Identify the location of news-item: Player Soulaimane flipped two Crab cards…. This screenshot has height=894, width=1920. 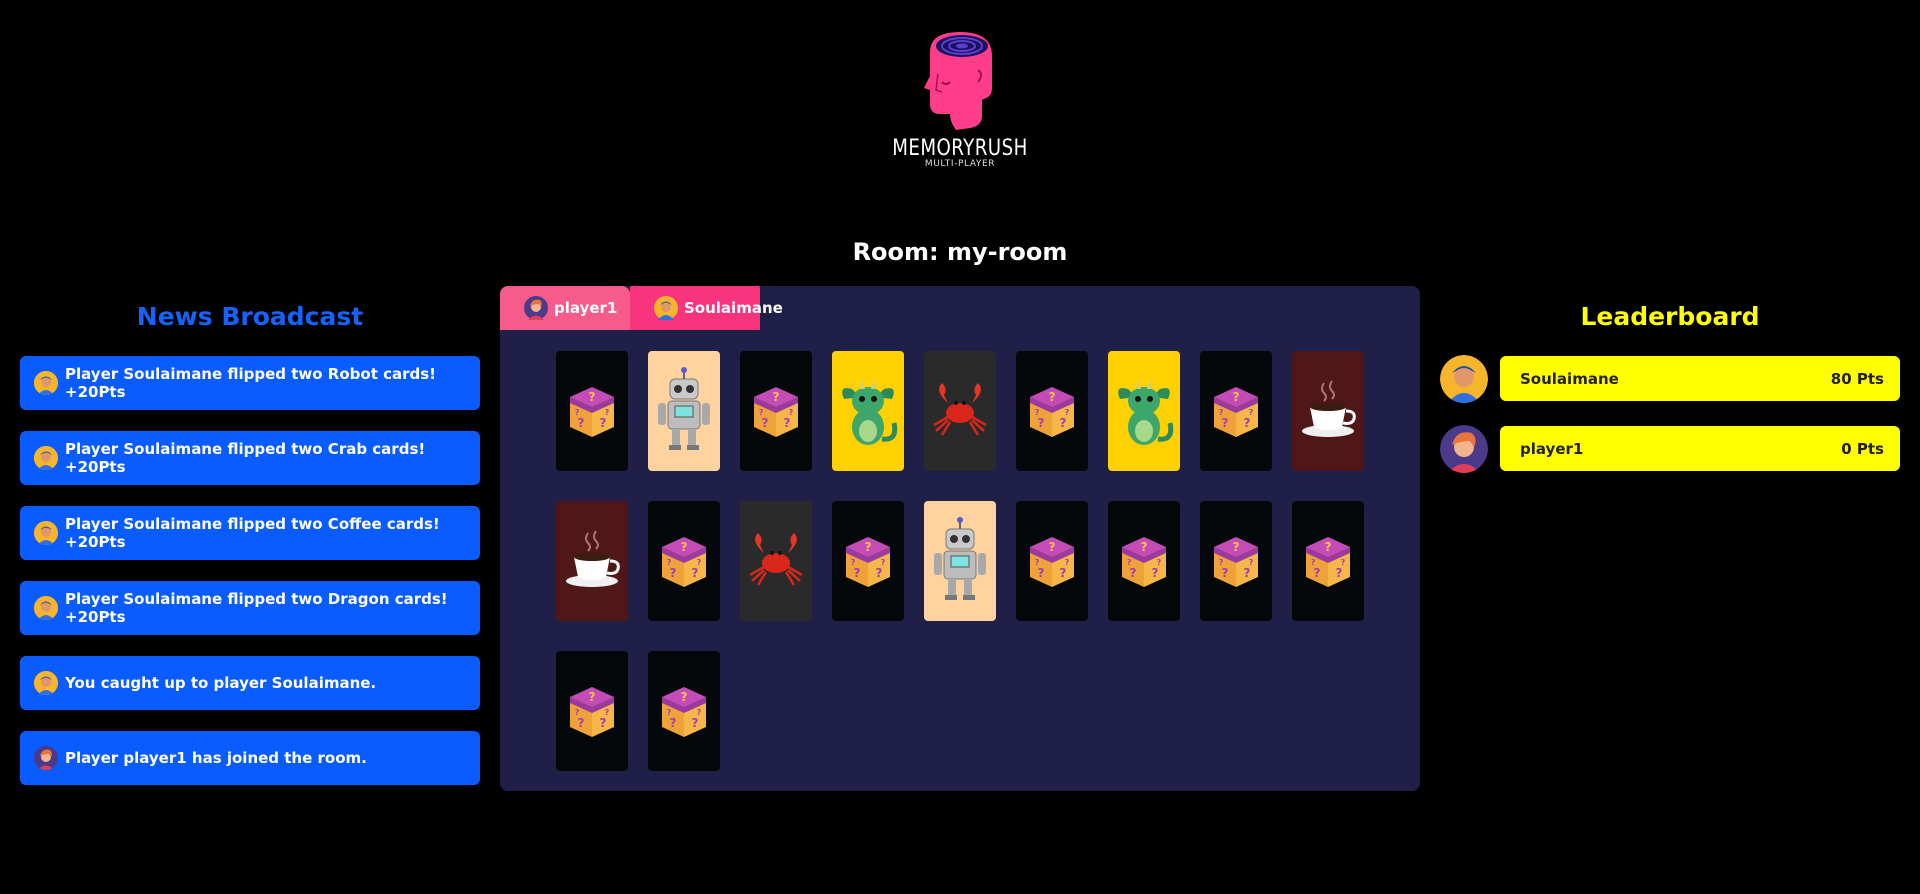
(250, 458).